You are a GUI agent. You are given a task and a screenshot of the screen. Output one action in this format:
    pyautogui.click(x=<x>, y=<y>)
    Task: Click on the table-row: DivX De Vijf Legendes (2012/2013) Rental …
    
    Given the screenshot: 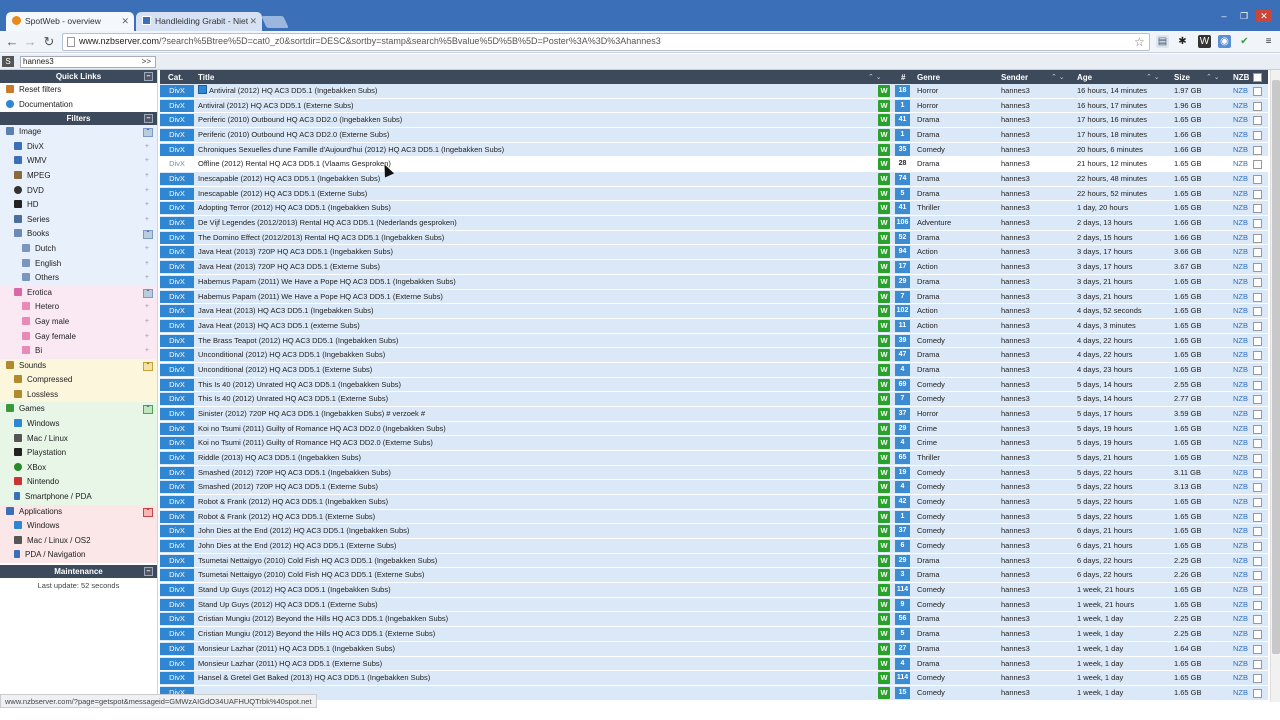 What is the action you would take?
    pyautogui.click(x=714, y=223)
    